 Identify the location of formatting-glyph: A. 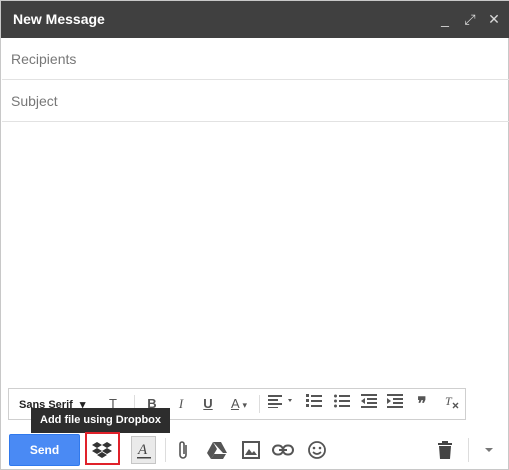
(143, 450).